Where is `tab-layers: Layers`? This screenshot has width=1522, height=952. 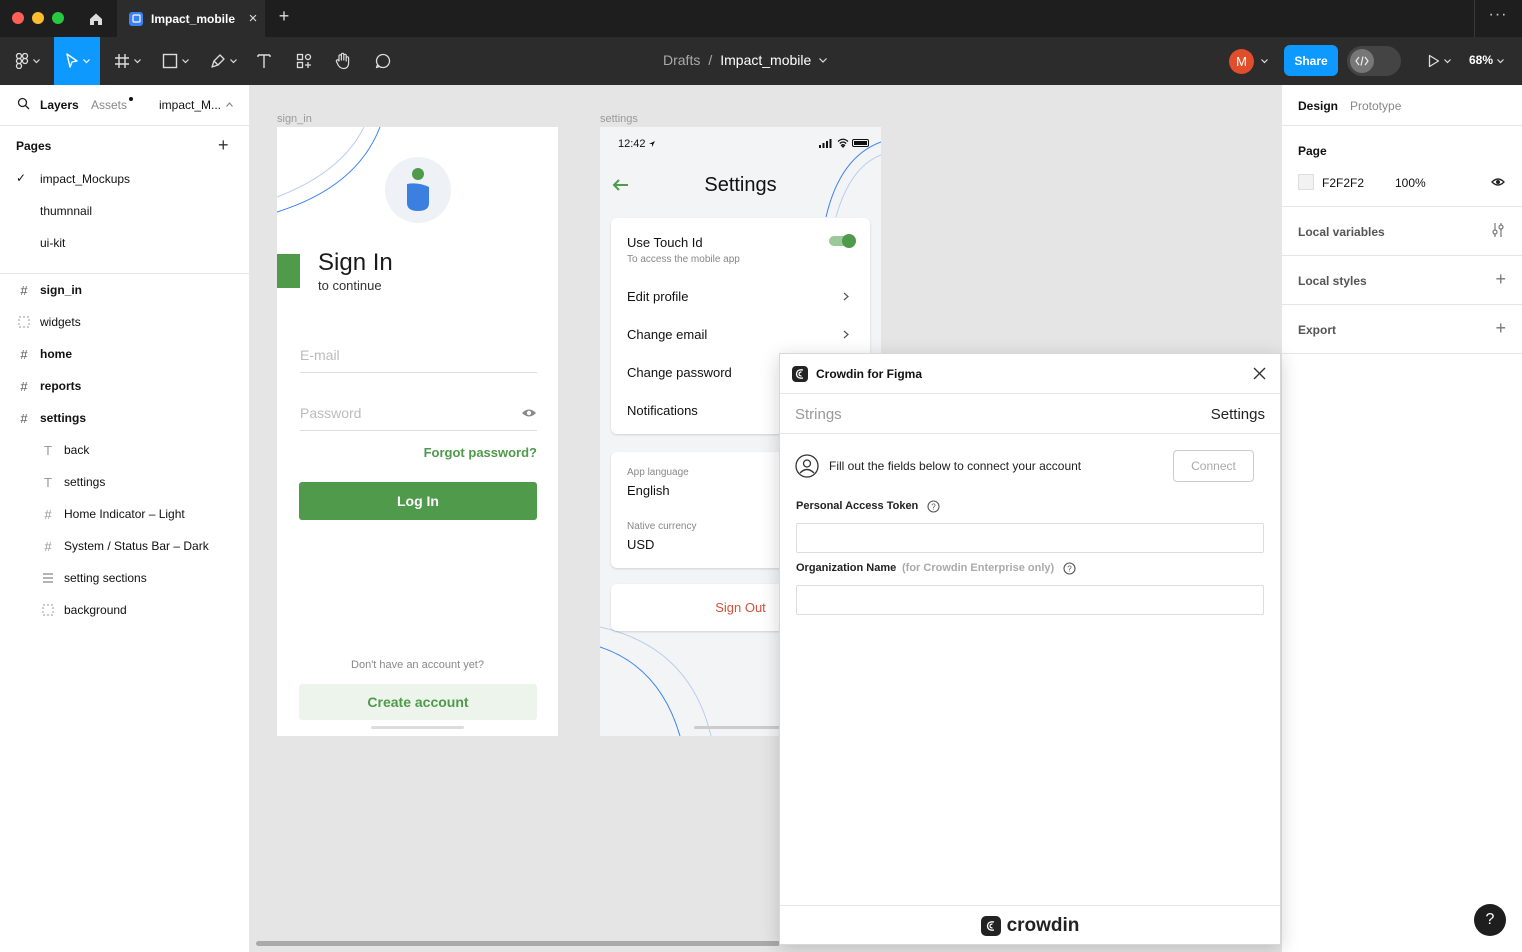 tab-layers: Layers is located at coordinates (59, 105).